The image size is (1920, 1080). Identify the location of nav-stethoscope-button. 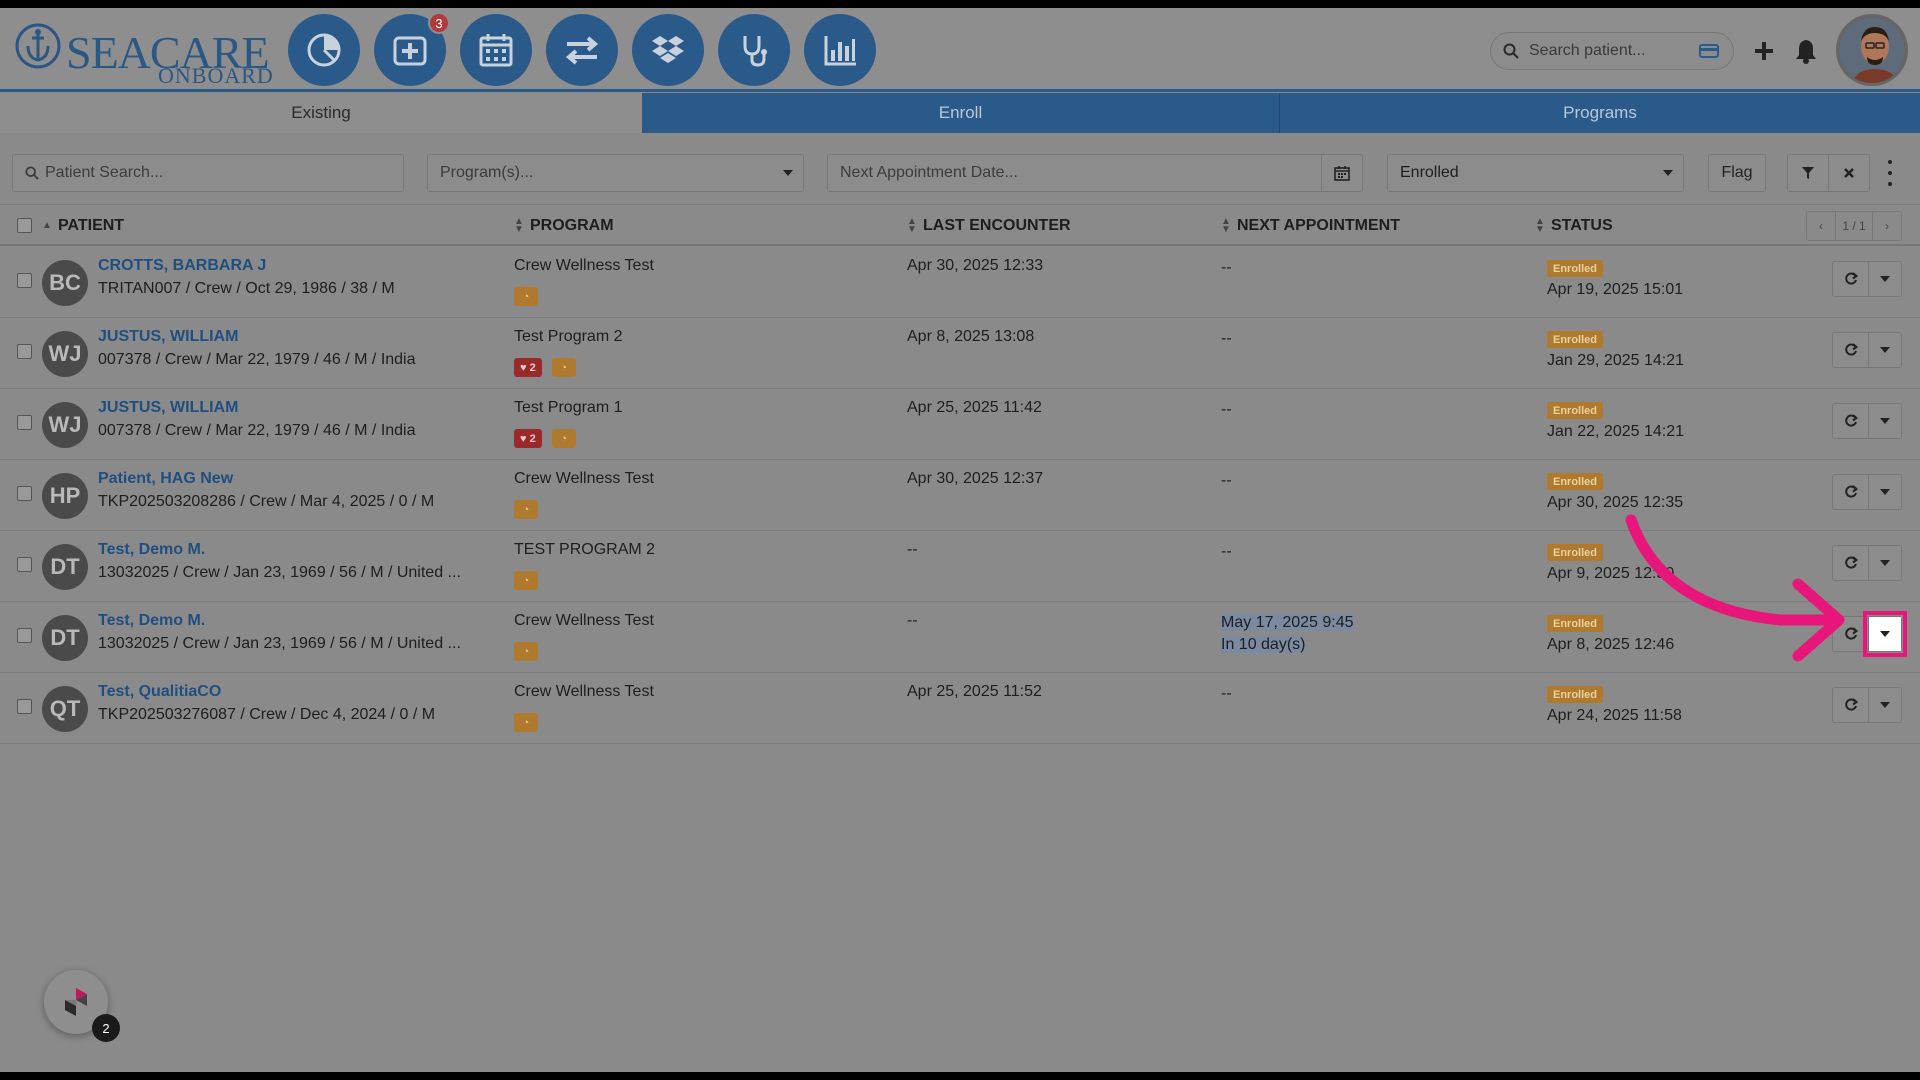
(754, 50).